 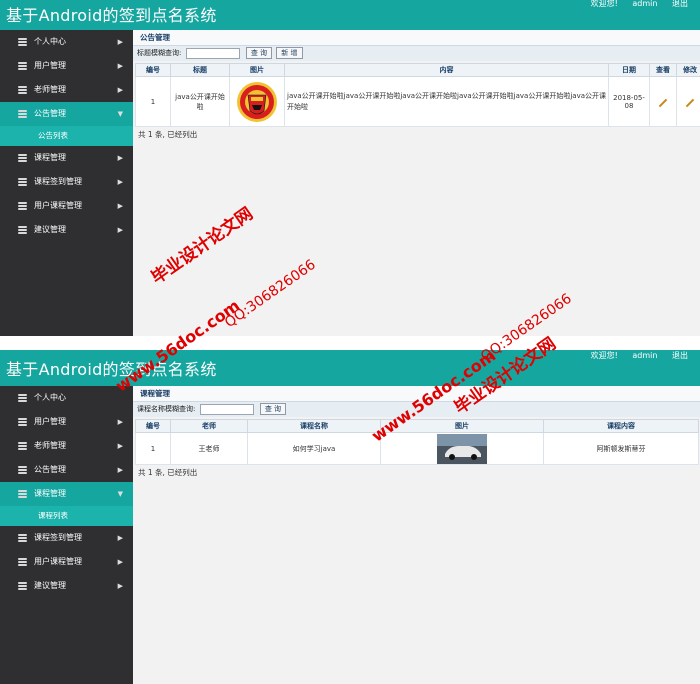 I want to click on sidebar-item-courses: 课程管理 ▼, so click(x=66, y=494).